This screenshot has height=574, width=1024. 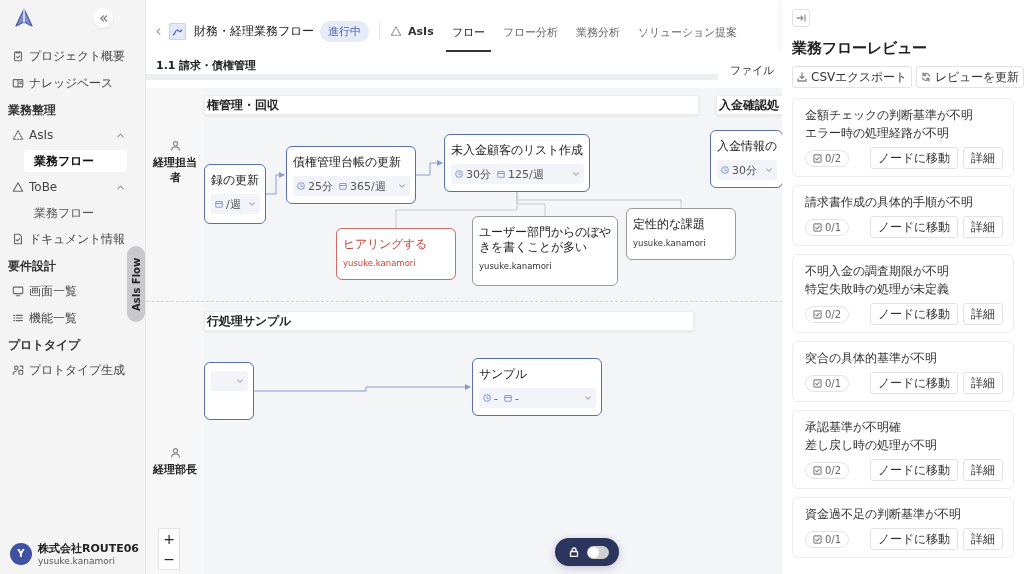 I want to click on side-tab: AsIs Flow, so click(x=136, y=284).